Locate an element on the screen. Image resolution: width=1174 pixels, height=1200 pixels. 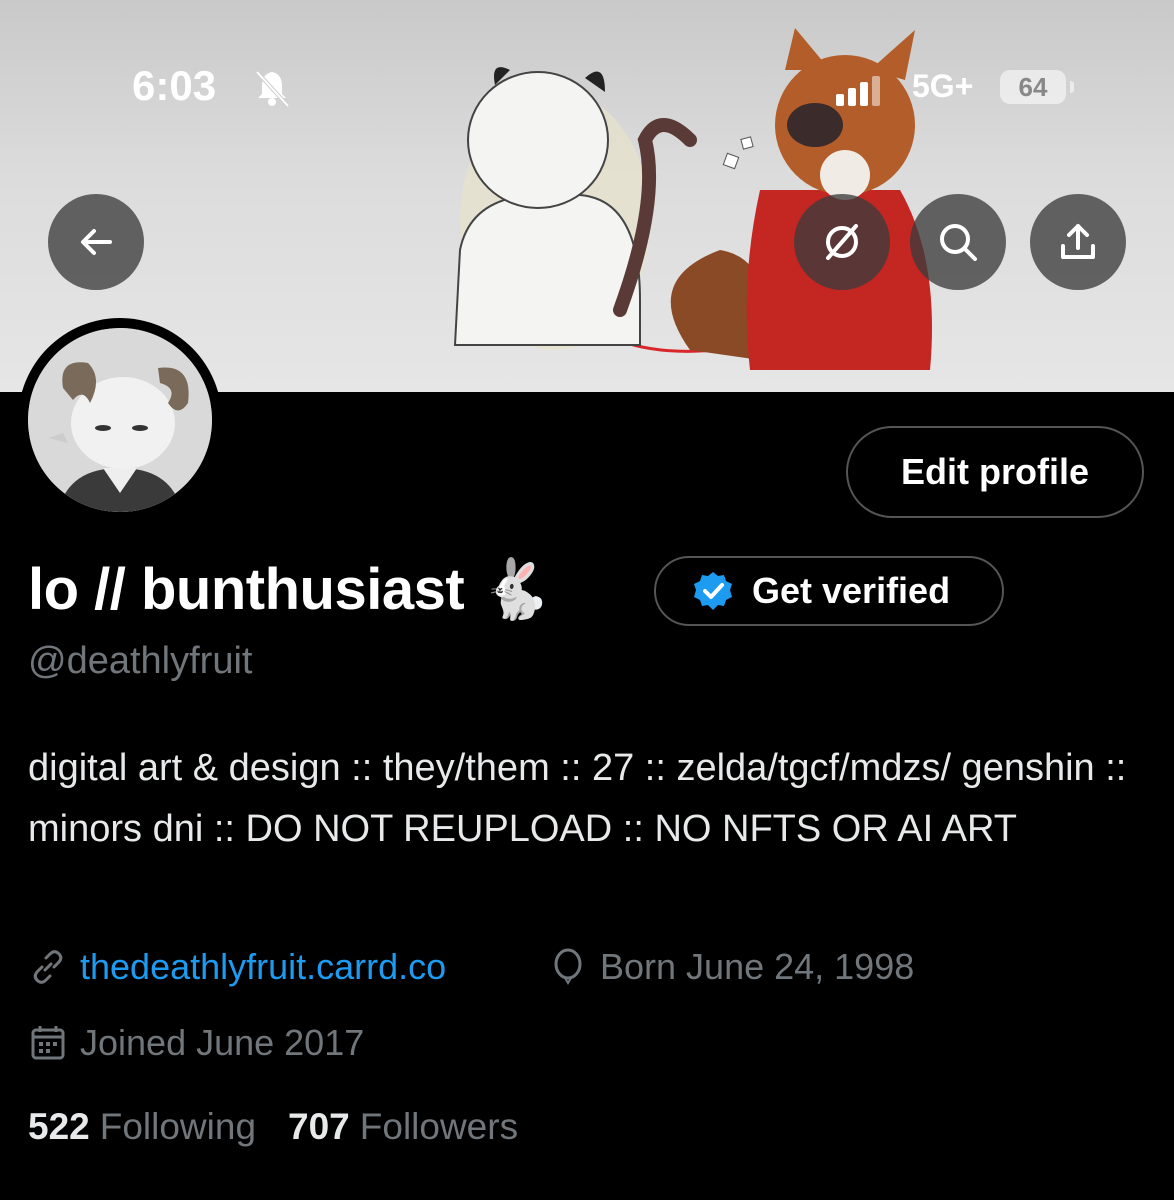
back-button is located at coordinates (96, 242).